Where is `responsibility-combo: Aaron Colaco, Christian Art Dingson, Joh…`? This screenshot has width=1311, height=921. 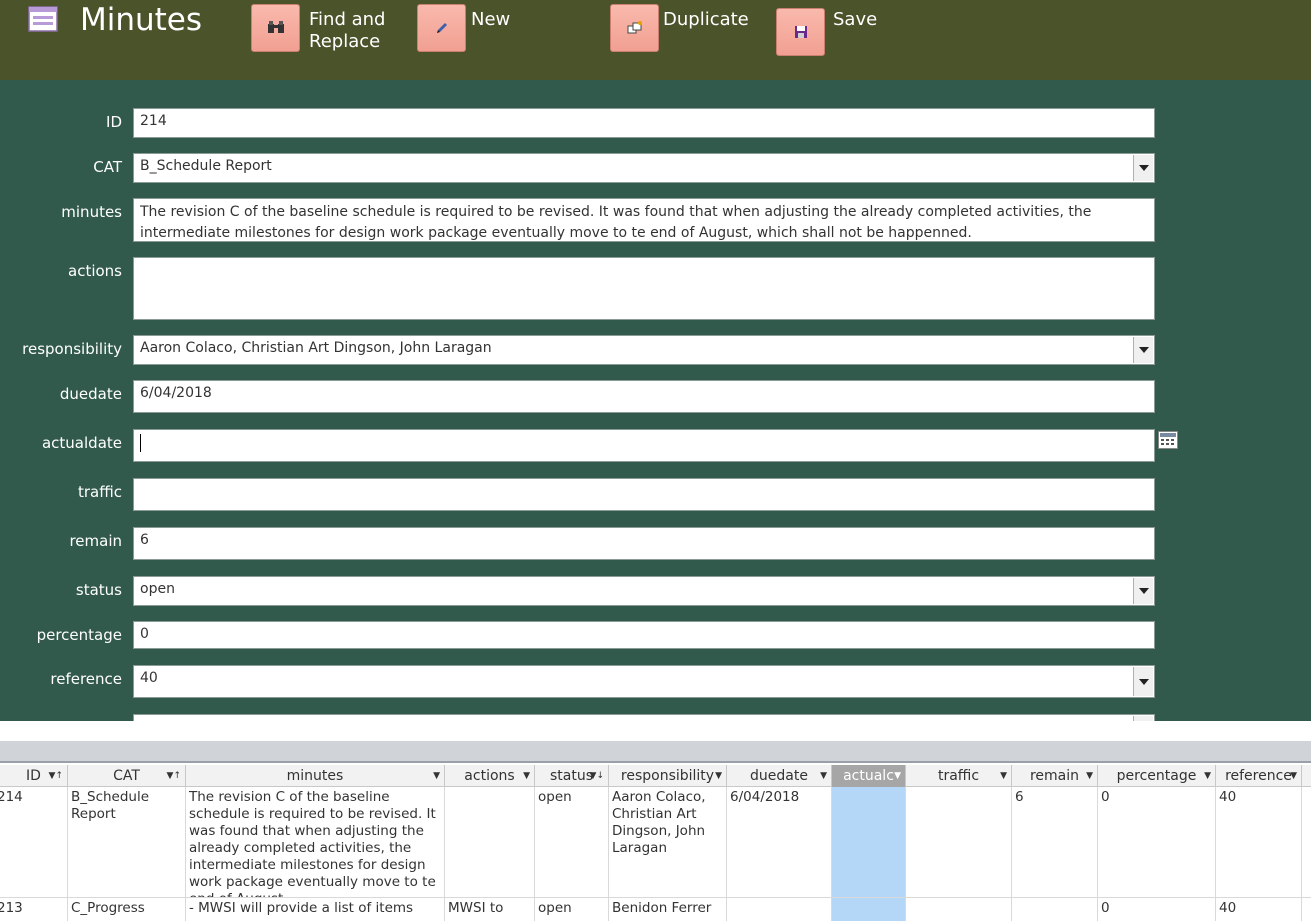
responsibility-combo: Aaron Colaco, Christian Art Dingson, Joh… is located at coordinates (644, 350).